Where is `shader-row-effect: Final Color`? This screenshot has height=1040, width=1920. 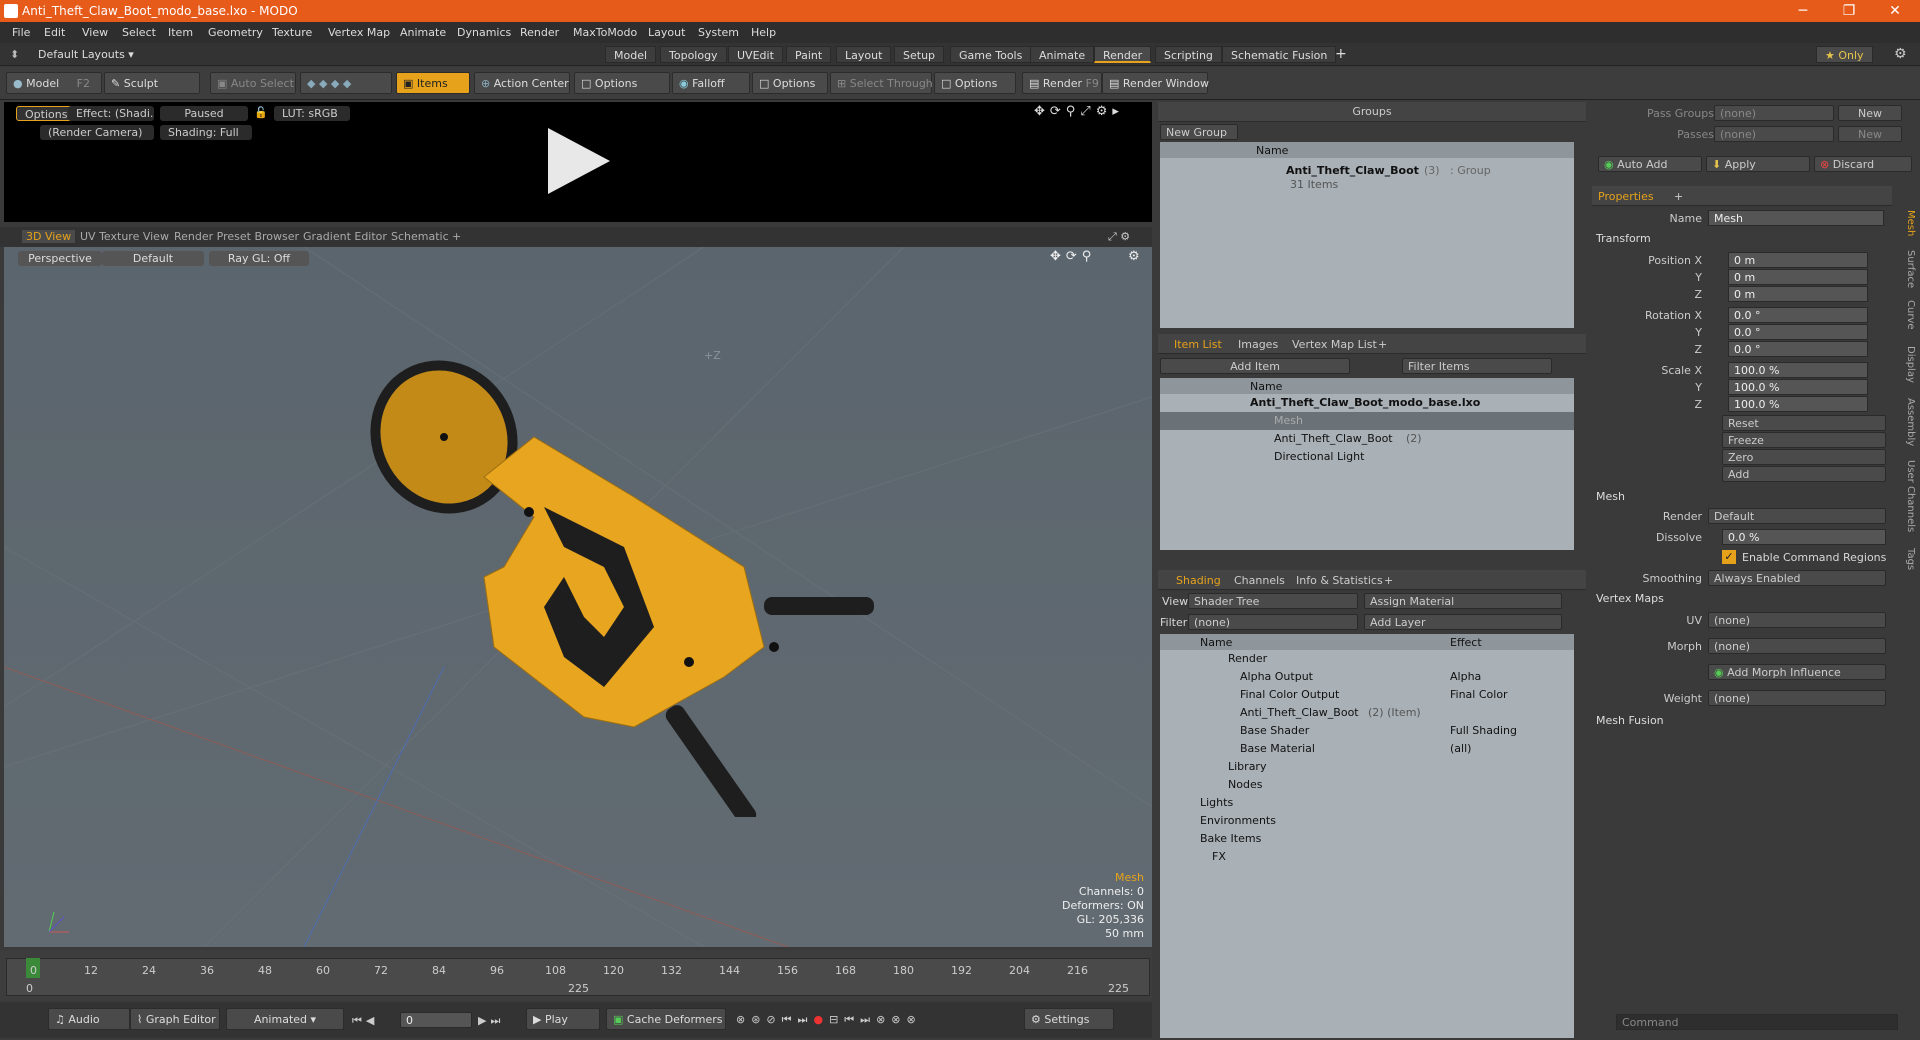
shader-row-effect: Final Color is located at coordinates (1479, 694).